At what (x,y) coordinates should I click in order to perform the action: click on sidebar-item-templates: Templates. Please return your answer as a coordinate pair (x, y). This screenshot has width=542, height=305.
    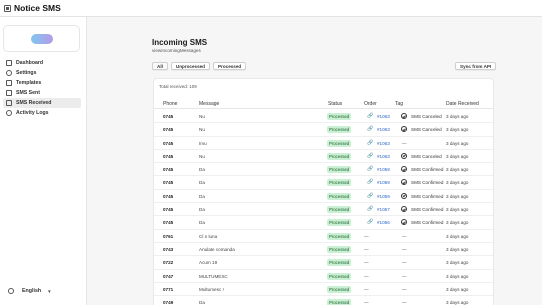
    Looking at the image, I should click on (42, 83).